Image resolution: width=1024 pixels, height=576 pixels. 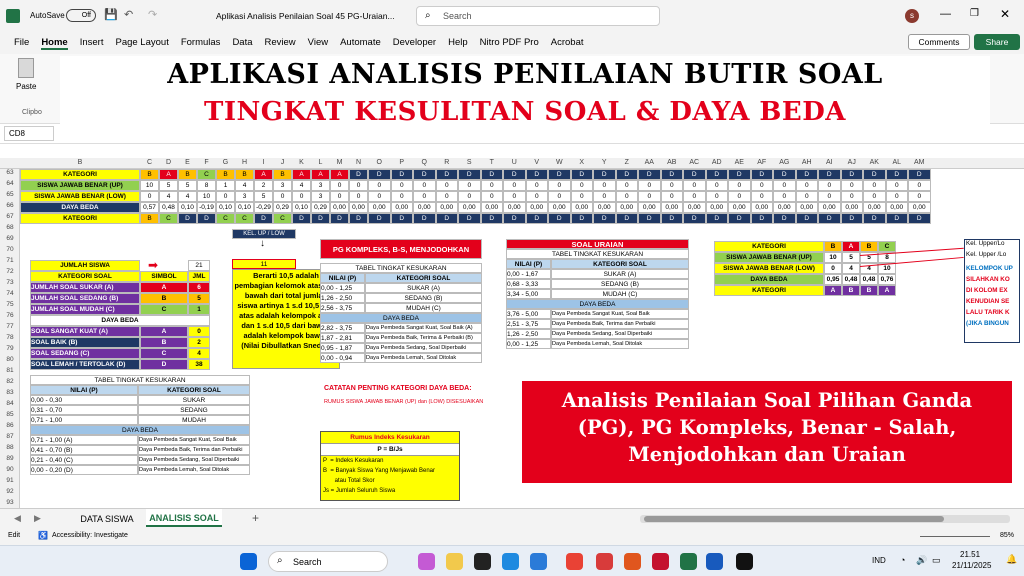 I want to click on cell-r67-9: D, so click(x=320, y=218).